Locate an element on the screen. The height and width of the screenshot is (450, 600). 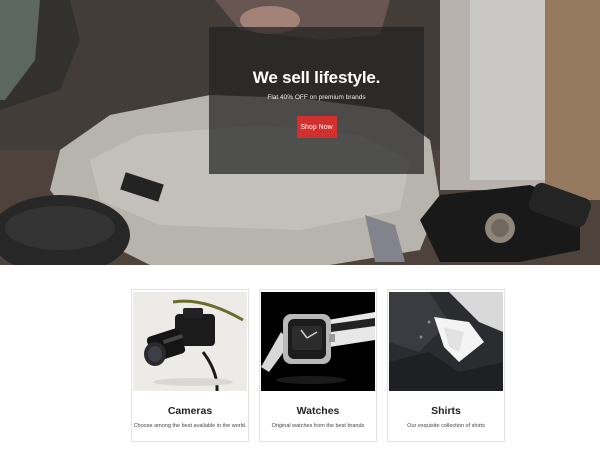
card-description: Our exquisite collection of shirts is located at coordinates (446, 426).